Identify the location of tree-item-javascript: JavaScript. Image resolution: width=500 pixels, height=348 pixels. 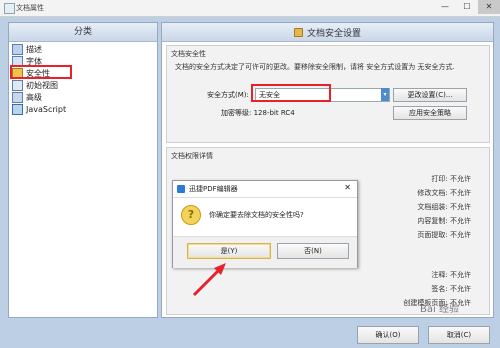
(82, 109).